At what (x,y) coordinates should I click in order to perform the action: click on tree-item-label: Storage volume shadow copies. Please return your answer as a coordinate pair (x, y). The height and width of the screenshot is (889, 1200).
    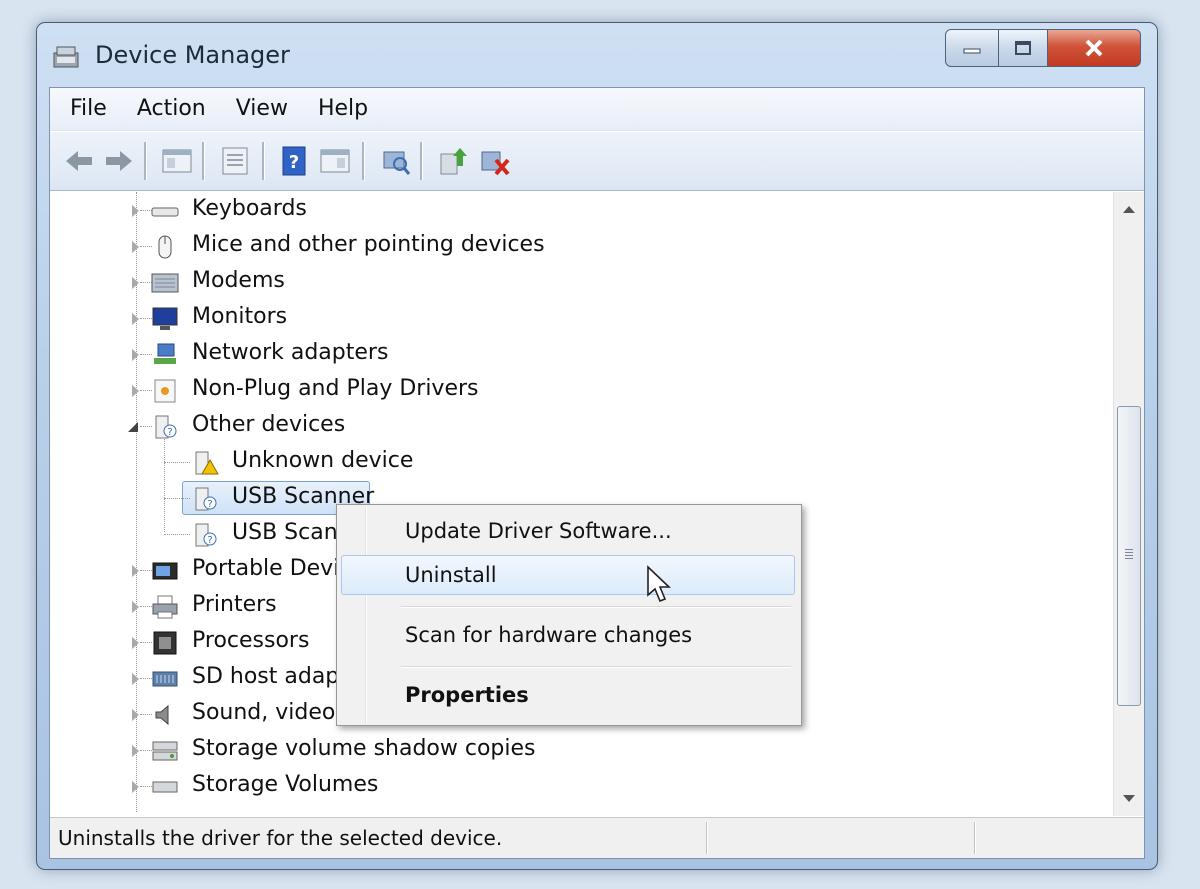
    Looking at the image, I should click on (364, 748).